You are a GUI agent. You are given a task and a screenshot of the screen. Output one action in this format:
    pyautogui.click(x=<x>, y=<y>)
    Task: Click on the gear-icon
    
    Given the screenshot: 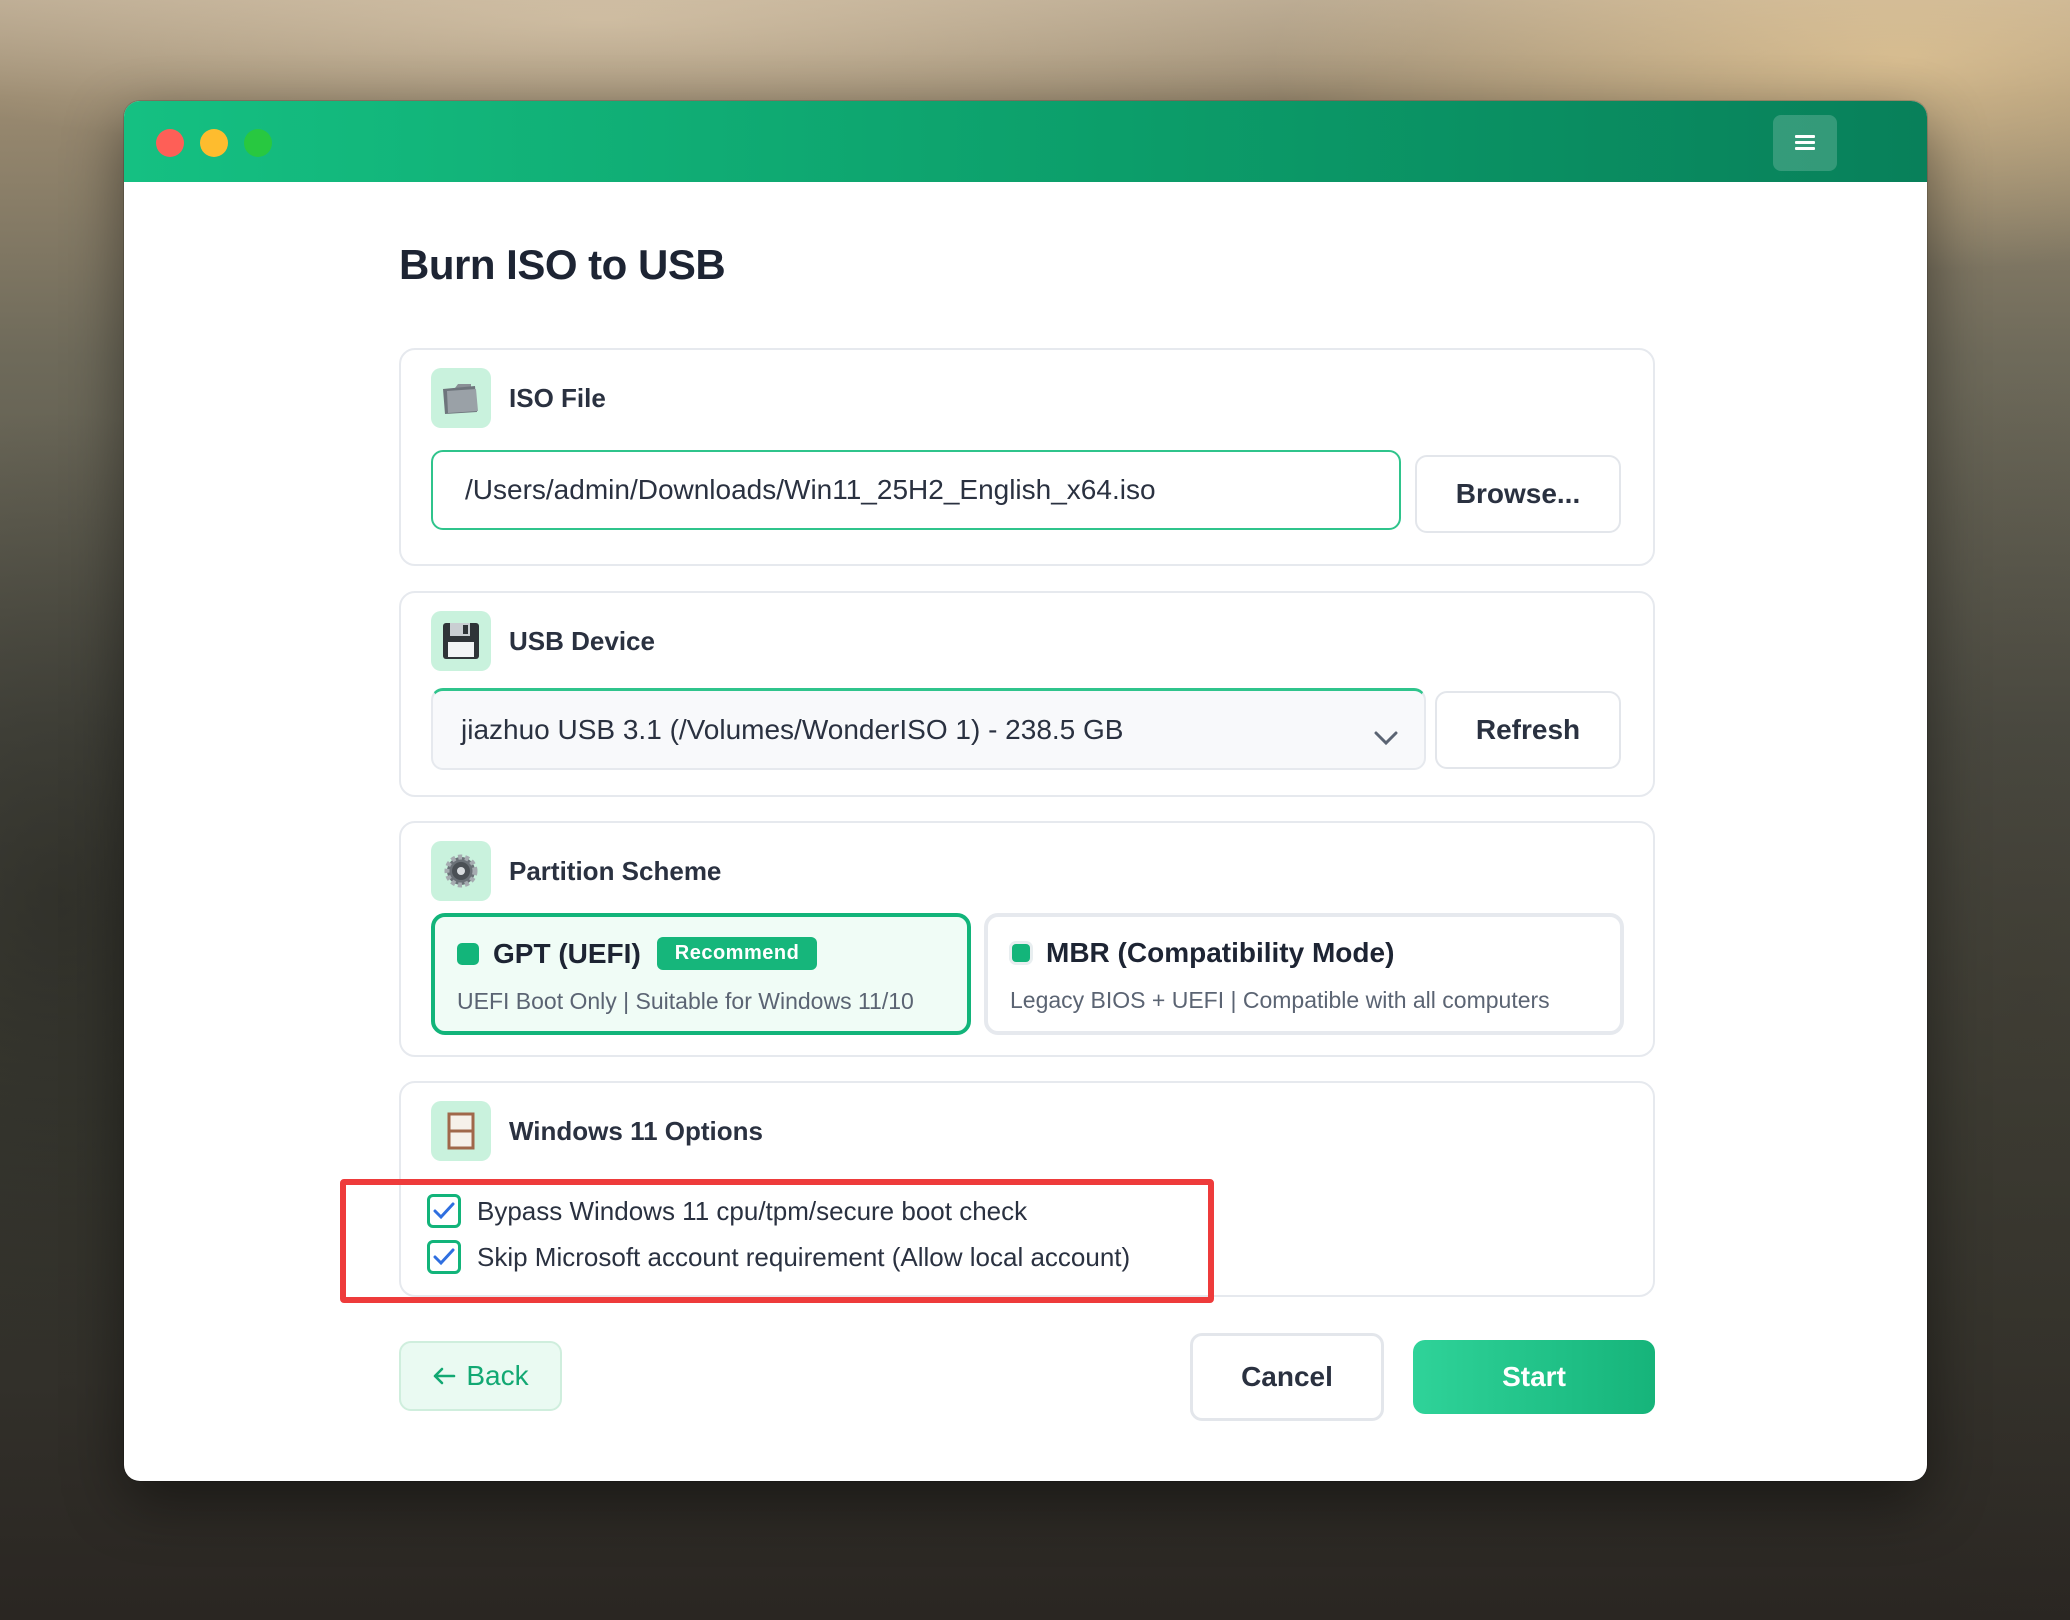 What is the action you would take?
    pyautogui.click(x=461, y=871)
    